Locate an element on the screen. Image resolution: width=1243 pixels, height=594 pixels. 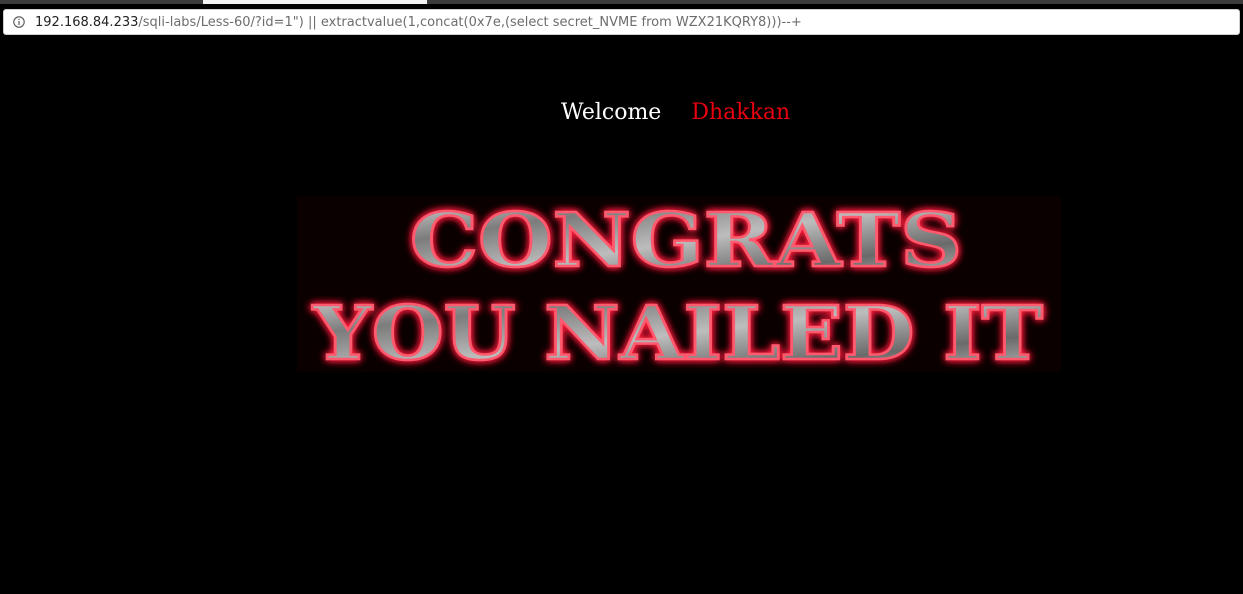
info-icon is located at coordinates (19, 22).